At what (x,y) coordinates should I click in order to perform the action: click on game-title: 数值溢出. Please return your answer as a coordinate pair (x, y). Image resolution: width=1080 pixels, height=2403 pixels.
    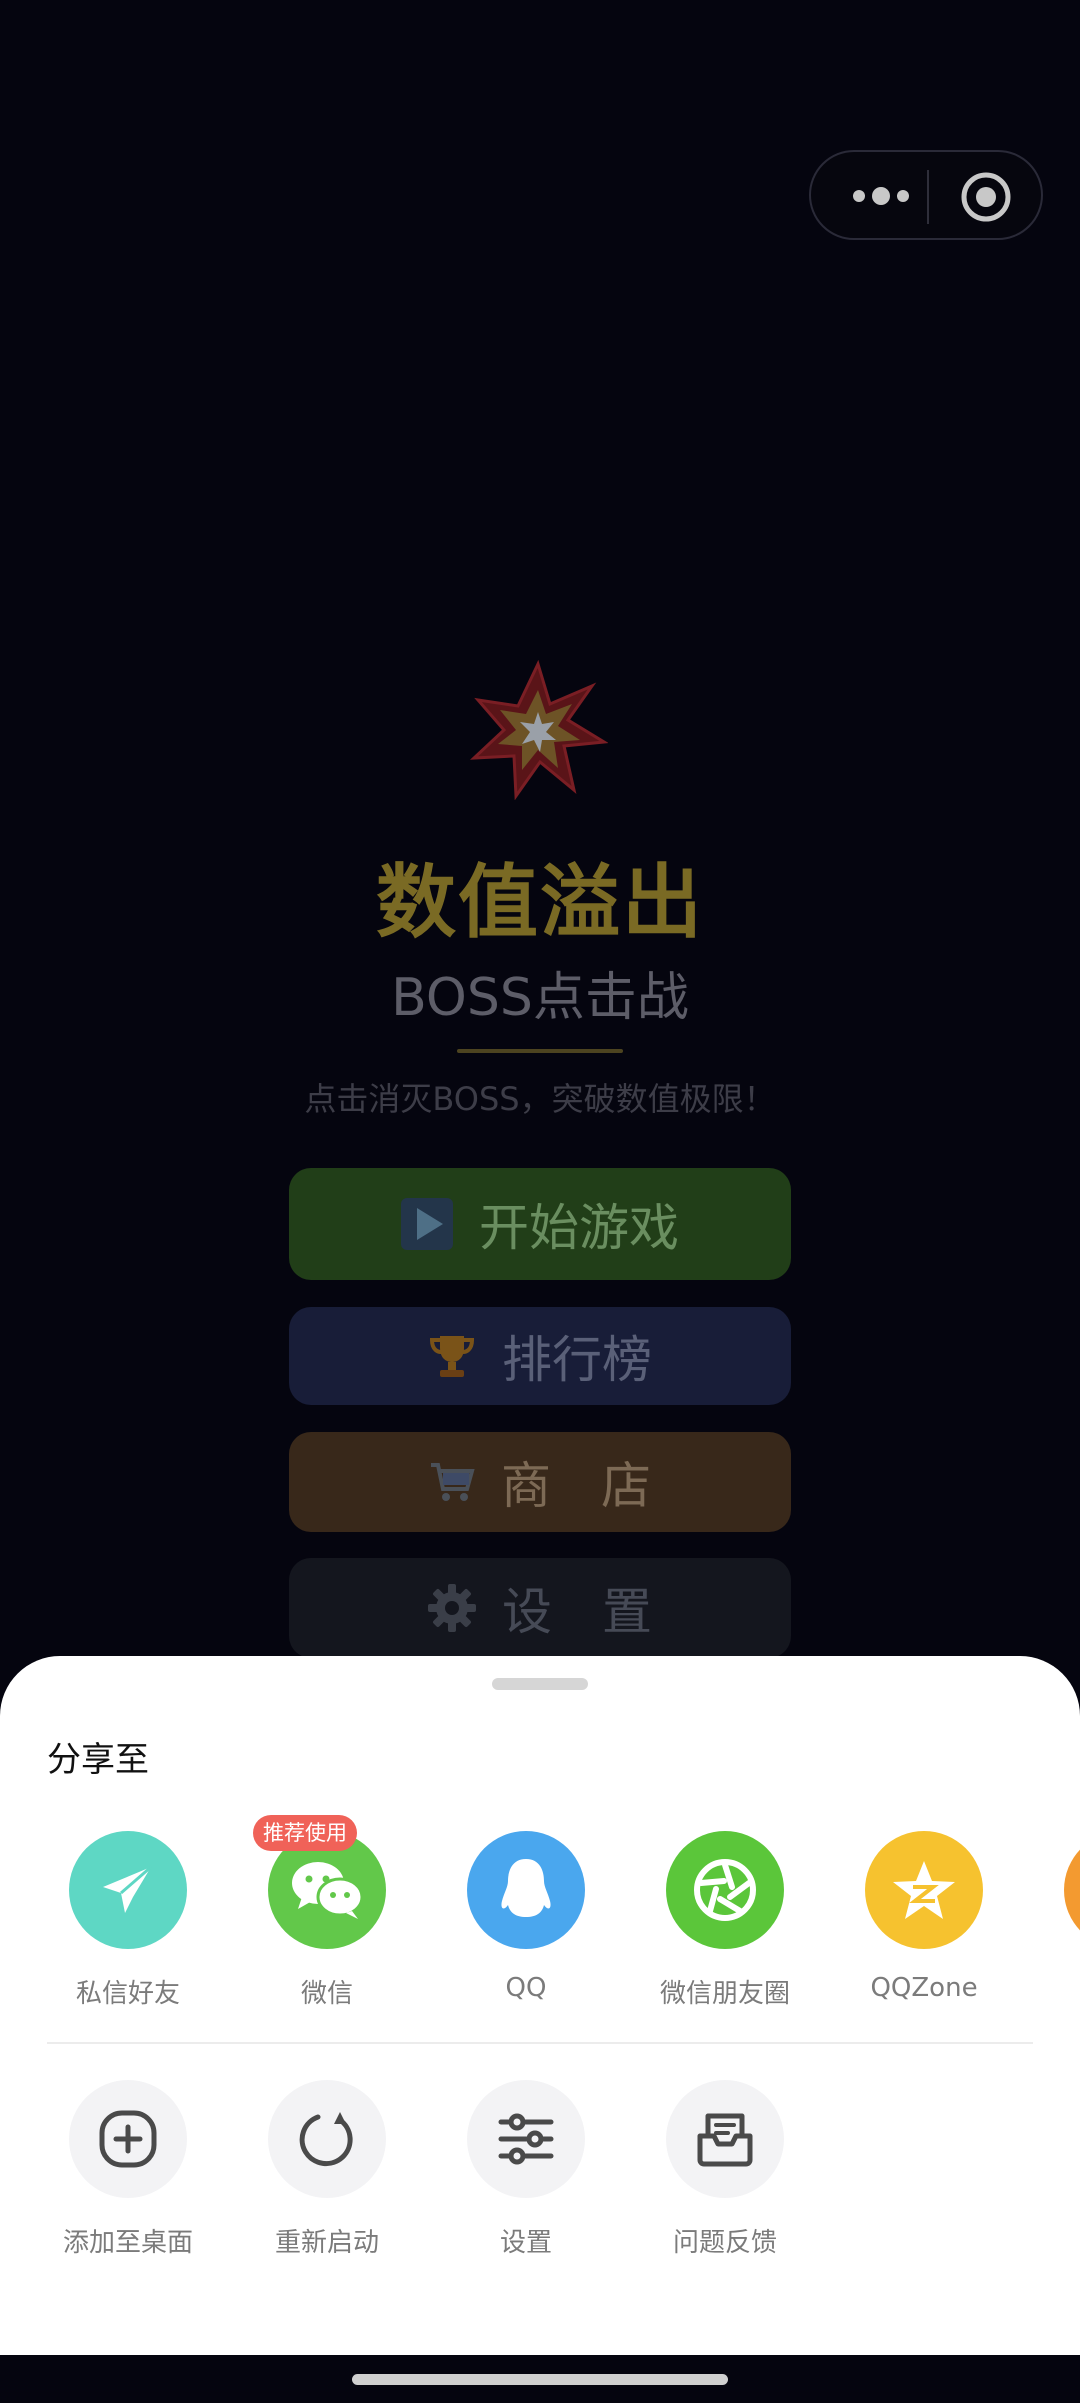
    Looking at the image, I should click on (540, 902).